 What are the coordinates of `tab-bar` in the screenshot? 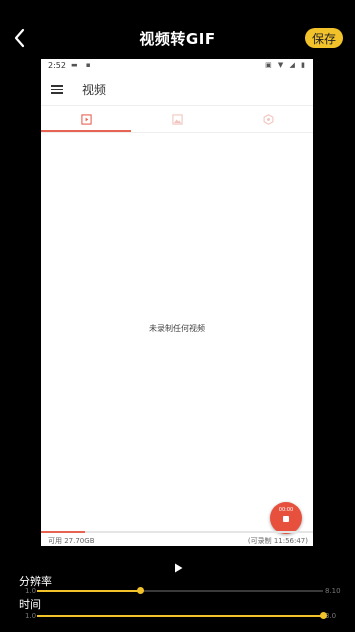 It's located at (177, 119).